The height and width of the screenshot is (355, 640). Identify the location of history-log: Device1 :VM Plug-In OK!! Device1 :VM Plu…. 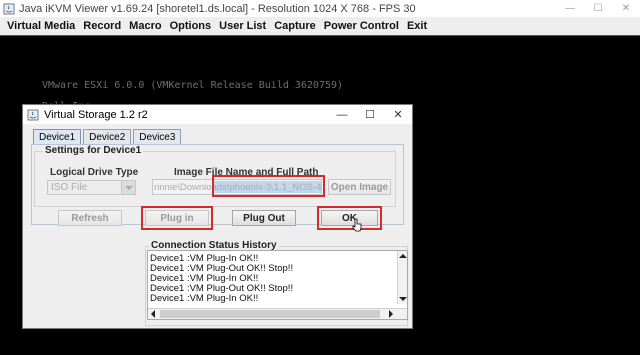
(277, 285).